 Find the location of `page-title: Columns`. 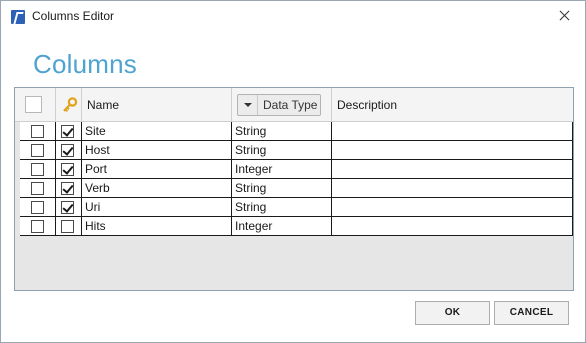

page-title: Columns is located at coordinates (85, 64).